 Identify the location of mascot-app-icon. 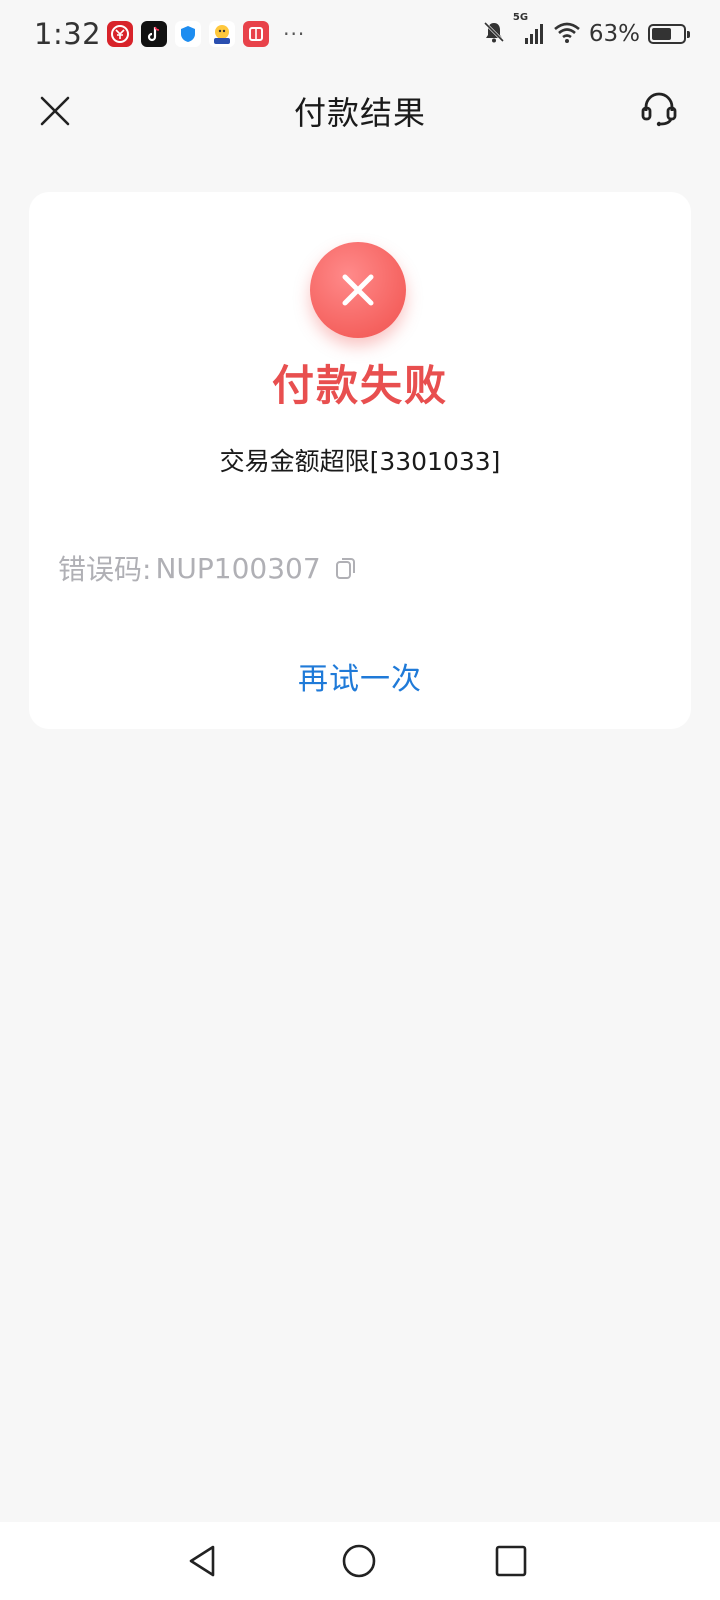
(222, 34).